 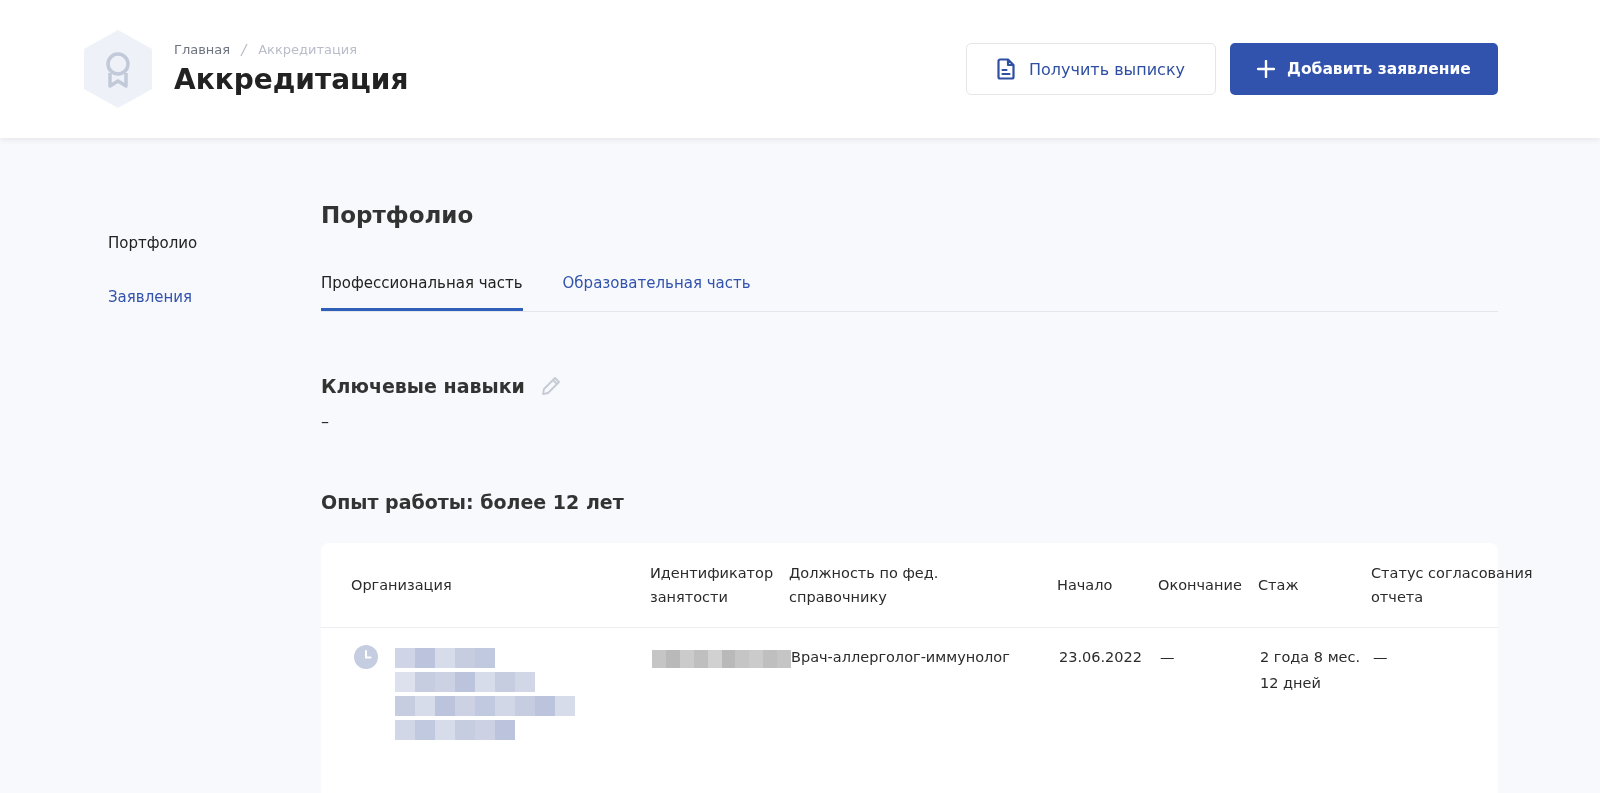 What do you see at coordinates (1266, 69) in the screenshot?
I see `plus-icon` at bounding box center [1266, 69].